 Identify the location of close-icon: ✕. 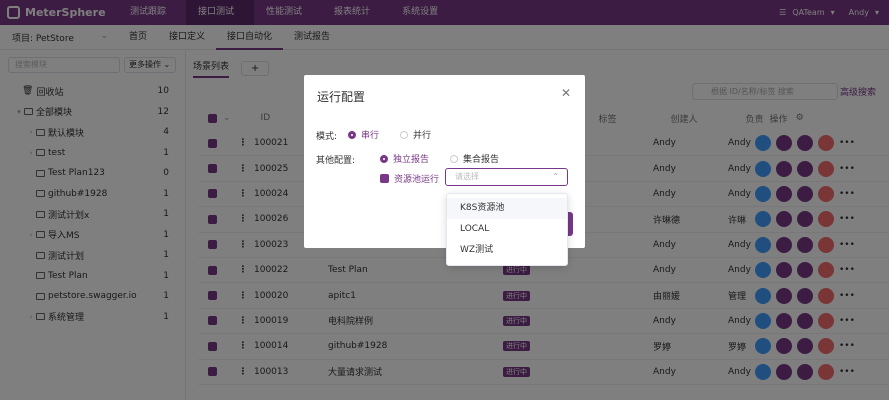
(566, 93).